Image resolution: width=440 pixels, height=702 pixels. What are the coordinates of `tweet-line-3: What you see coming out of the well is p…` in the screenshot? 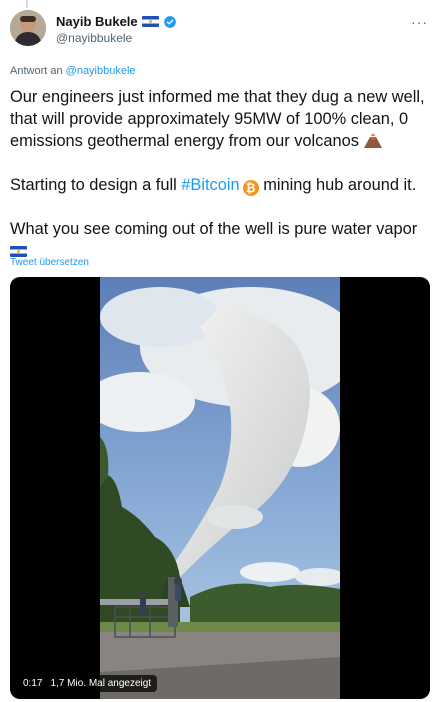 It's located at (214, 229).